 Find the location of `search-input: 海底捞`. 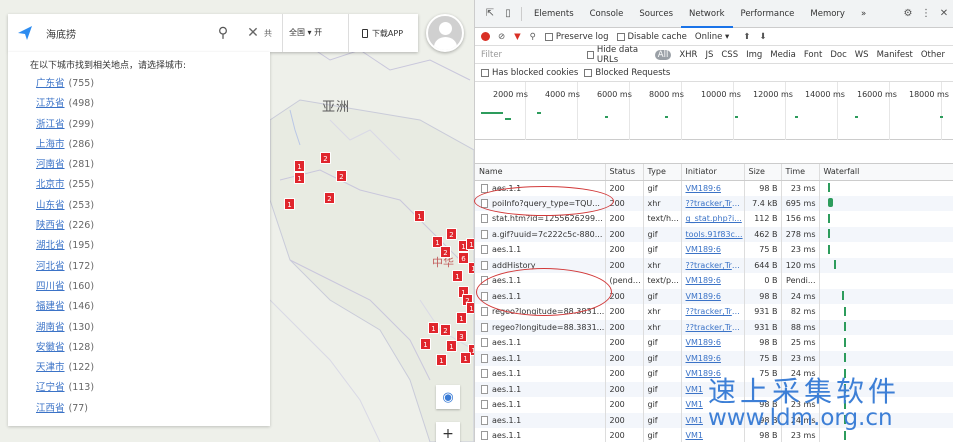

search-input: 海底捞 is located at coordinates (127, 33).